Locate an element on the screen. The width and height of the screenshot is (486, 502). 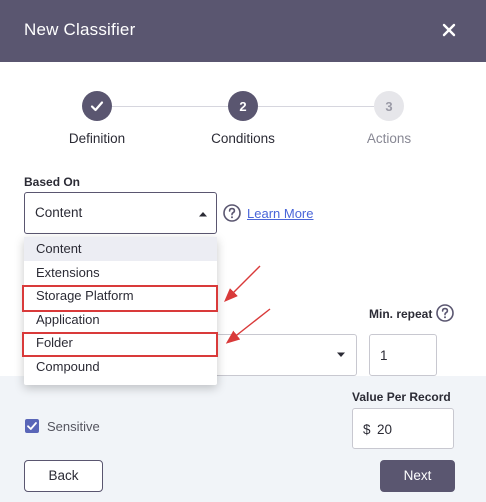
learn-more-link: Learn More is located at coordinates (280, 213).